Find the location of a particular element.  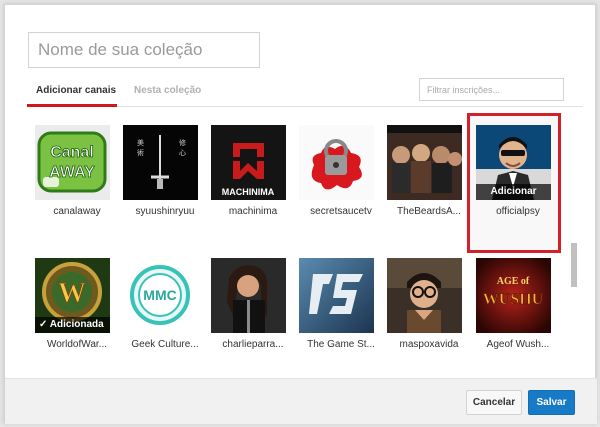

svg-text: 修 is located at coordinates (182, 142).